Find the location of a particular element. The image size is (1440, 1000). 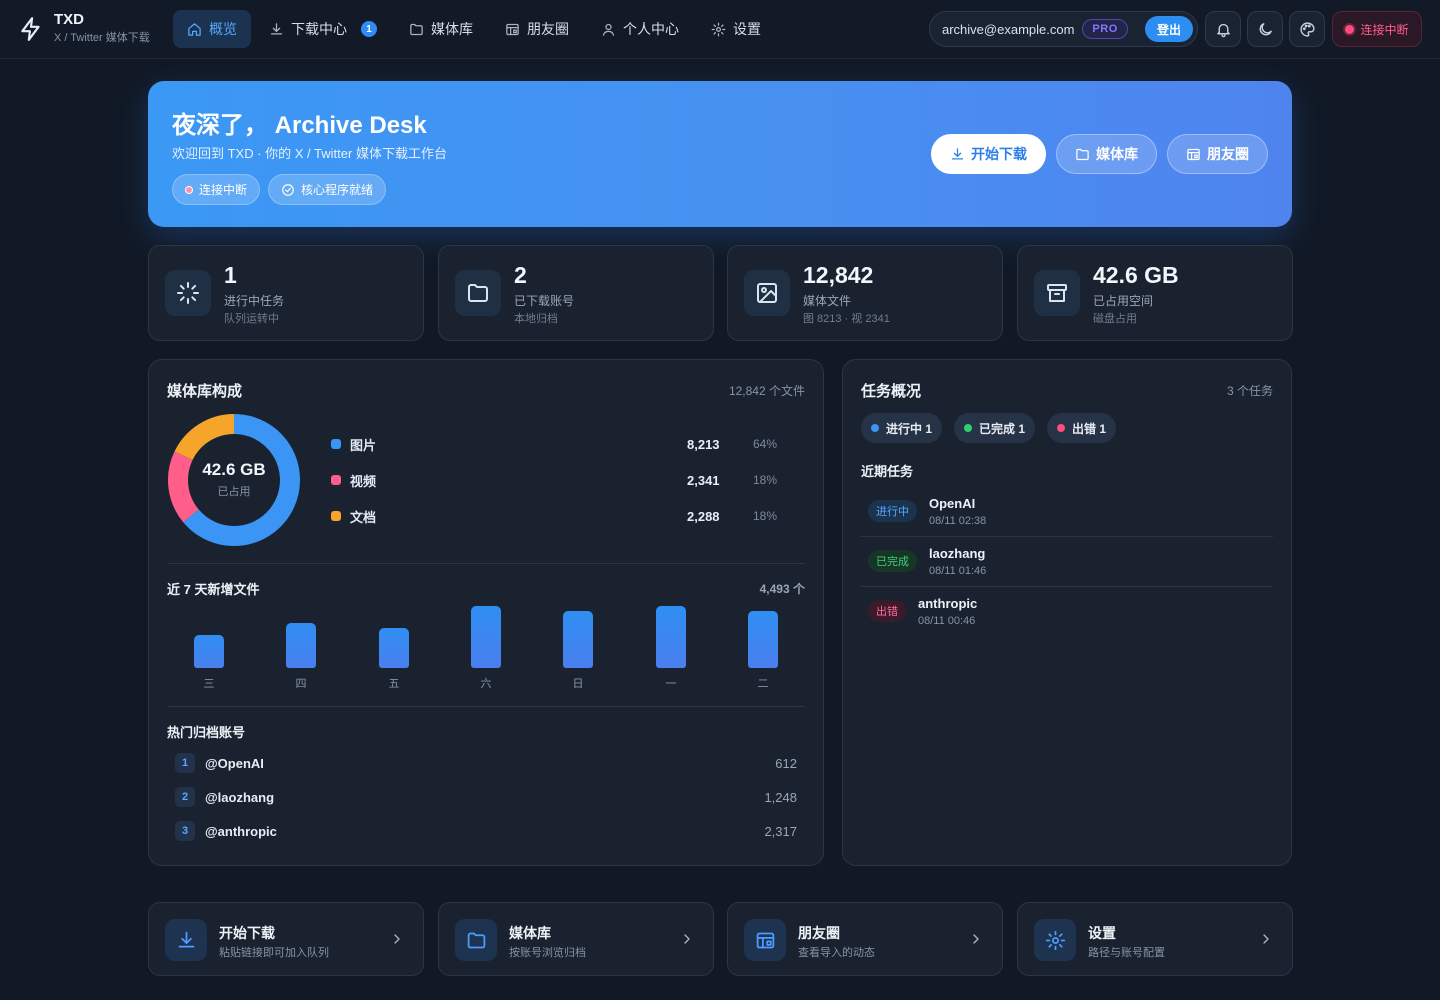

stat-value: 12,842 is located at coordinates (838, 275).